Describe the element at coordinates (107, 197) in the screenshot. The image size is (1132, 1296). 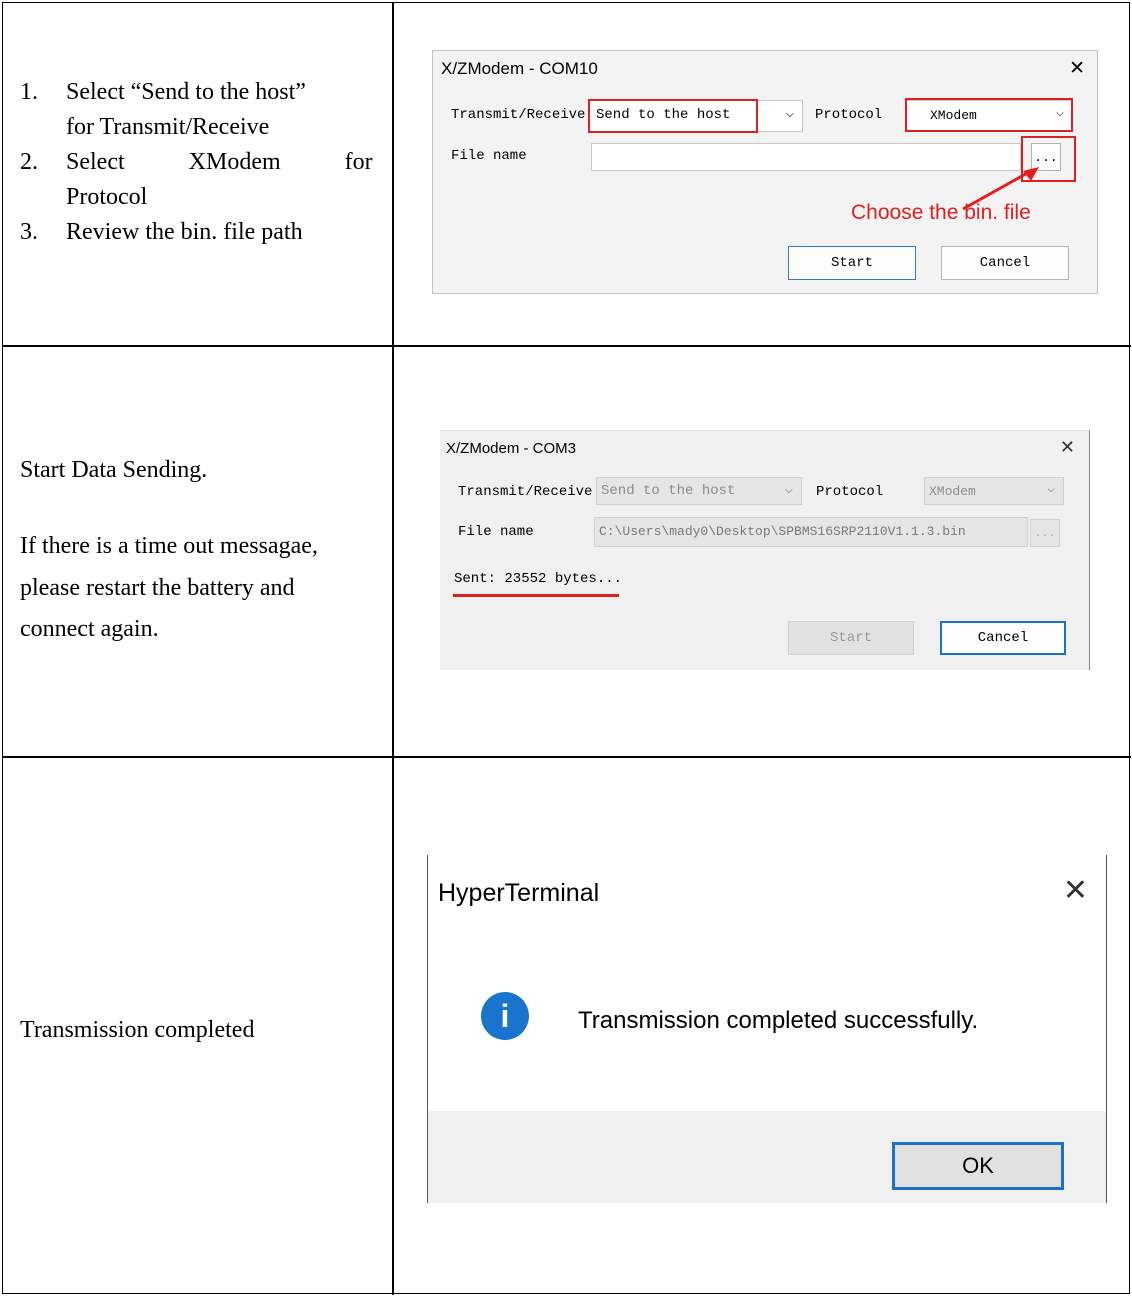
I see `step-text-cont: Protocol` at that location.